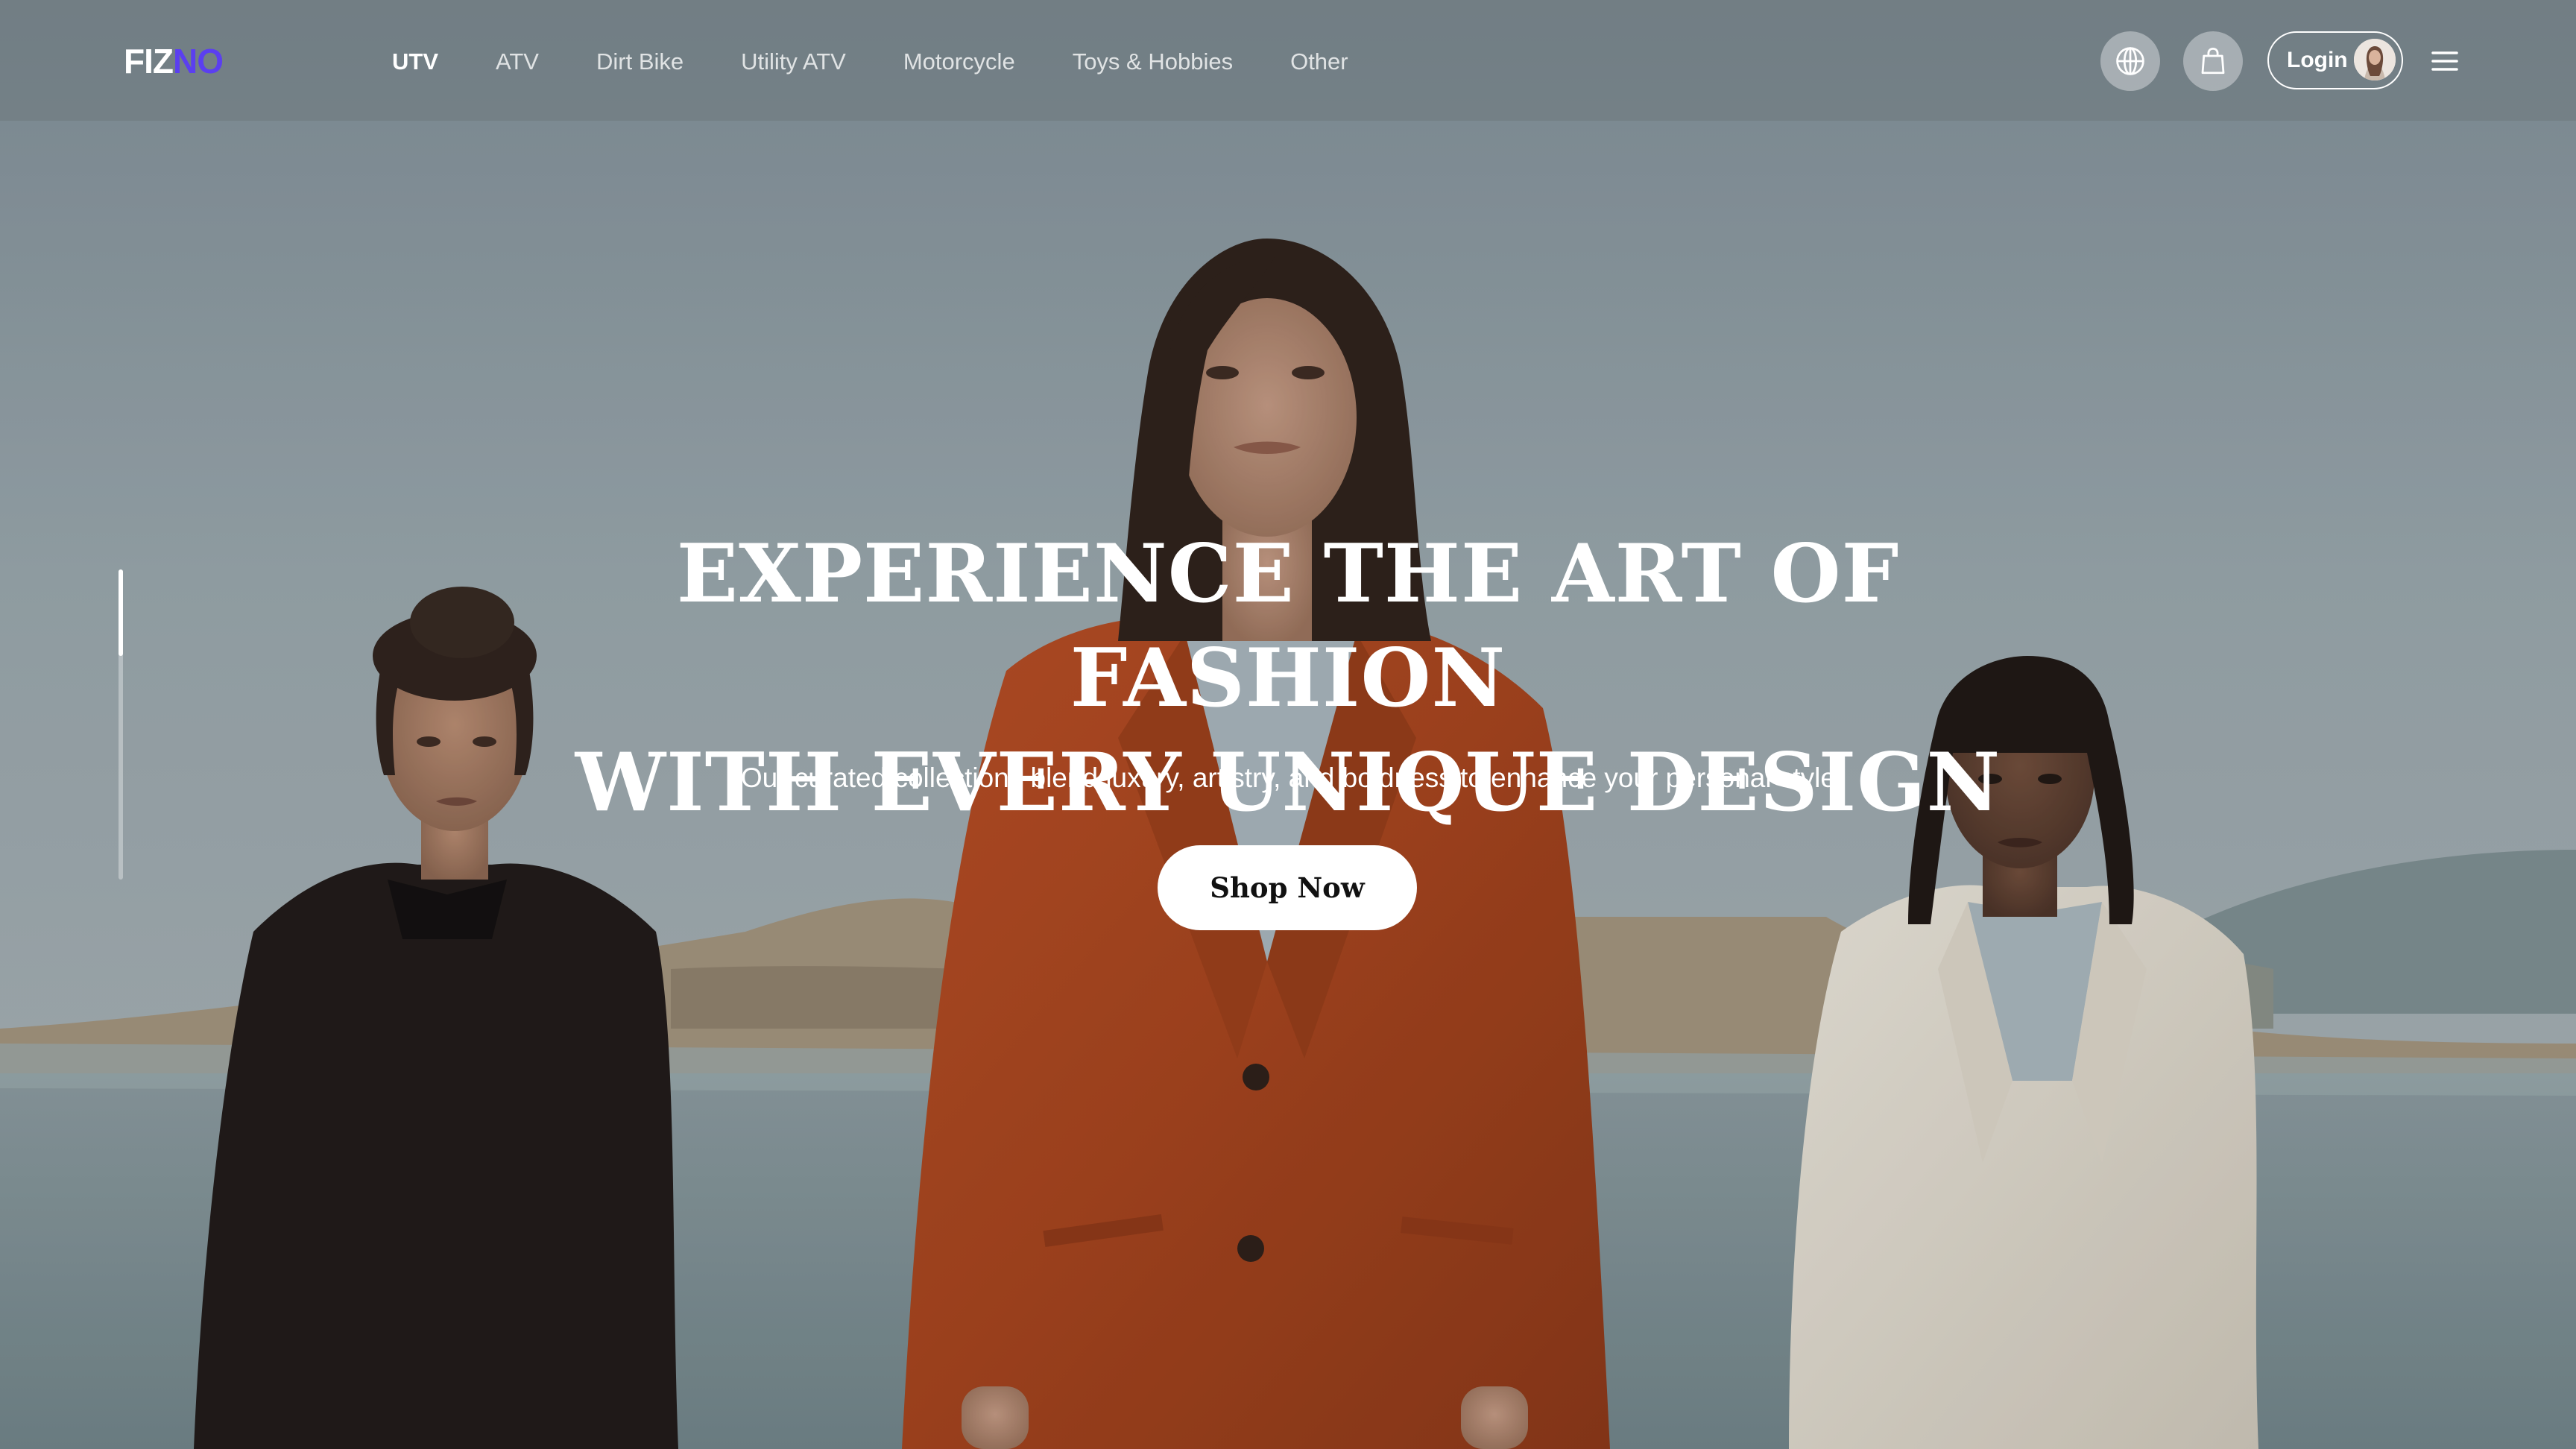  Describe the element at coordinates (640, 62) in the screenshot. I see `nav-item-dirt-bike: Dirt Bike` at that location.